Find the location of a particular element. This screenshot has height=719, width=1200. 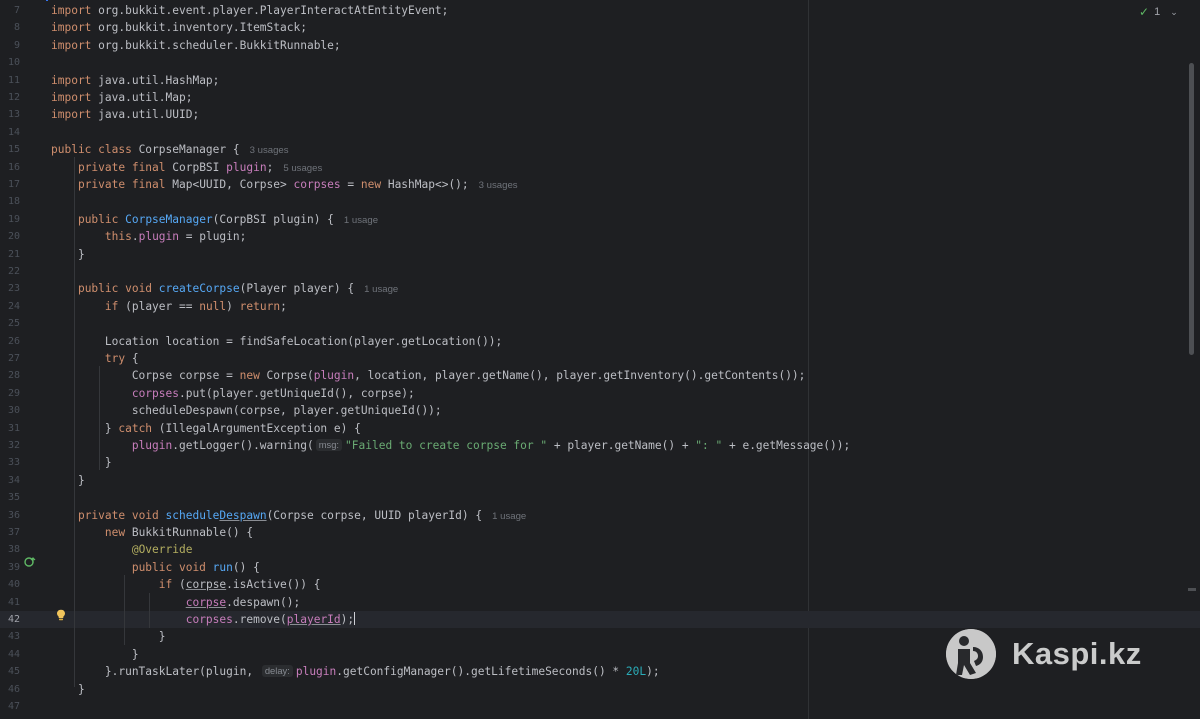

parameter-hint: delay: is located at coordinates (277, 671).